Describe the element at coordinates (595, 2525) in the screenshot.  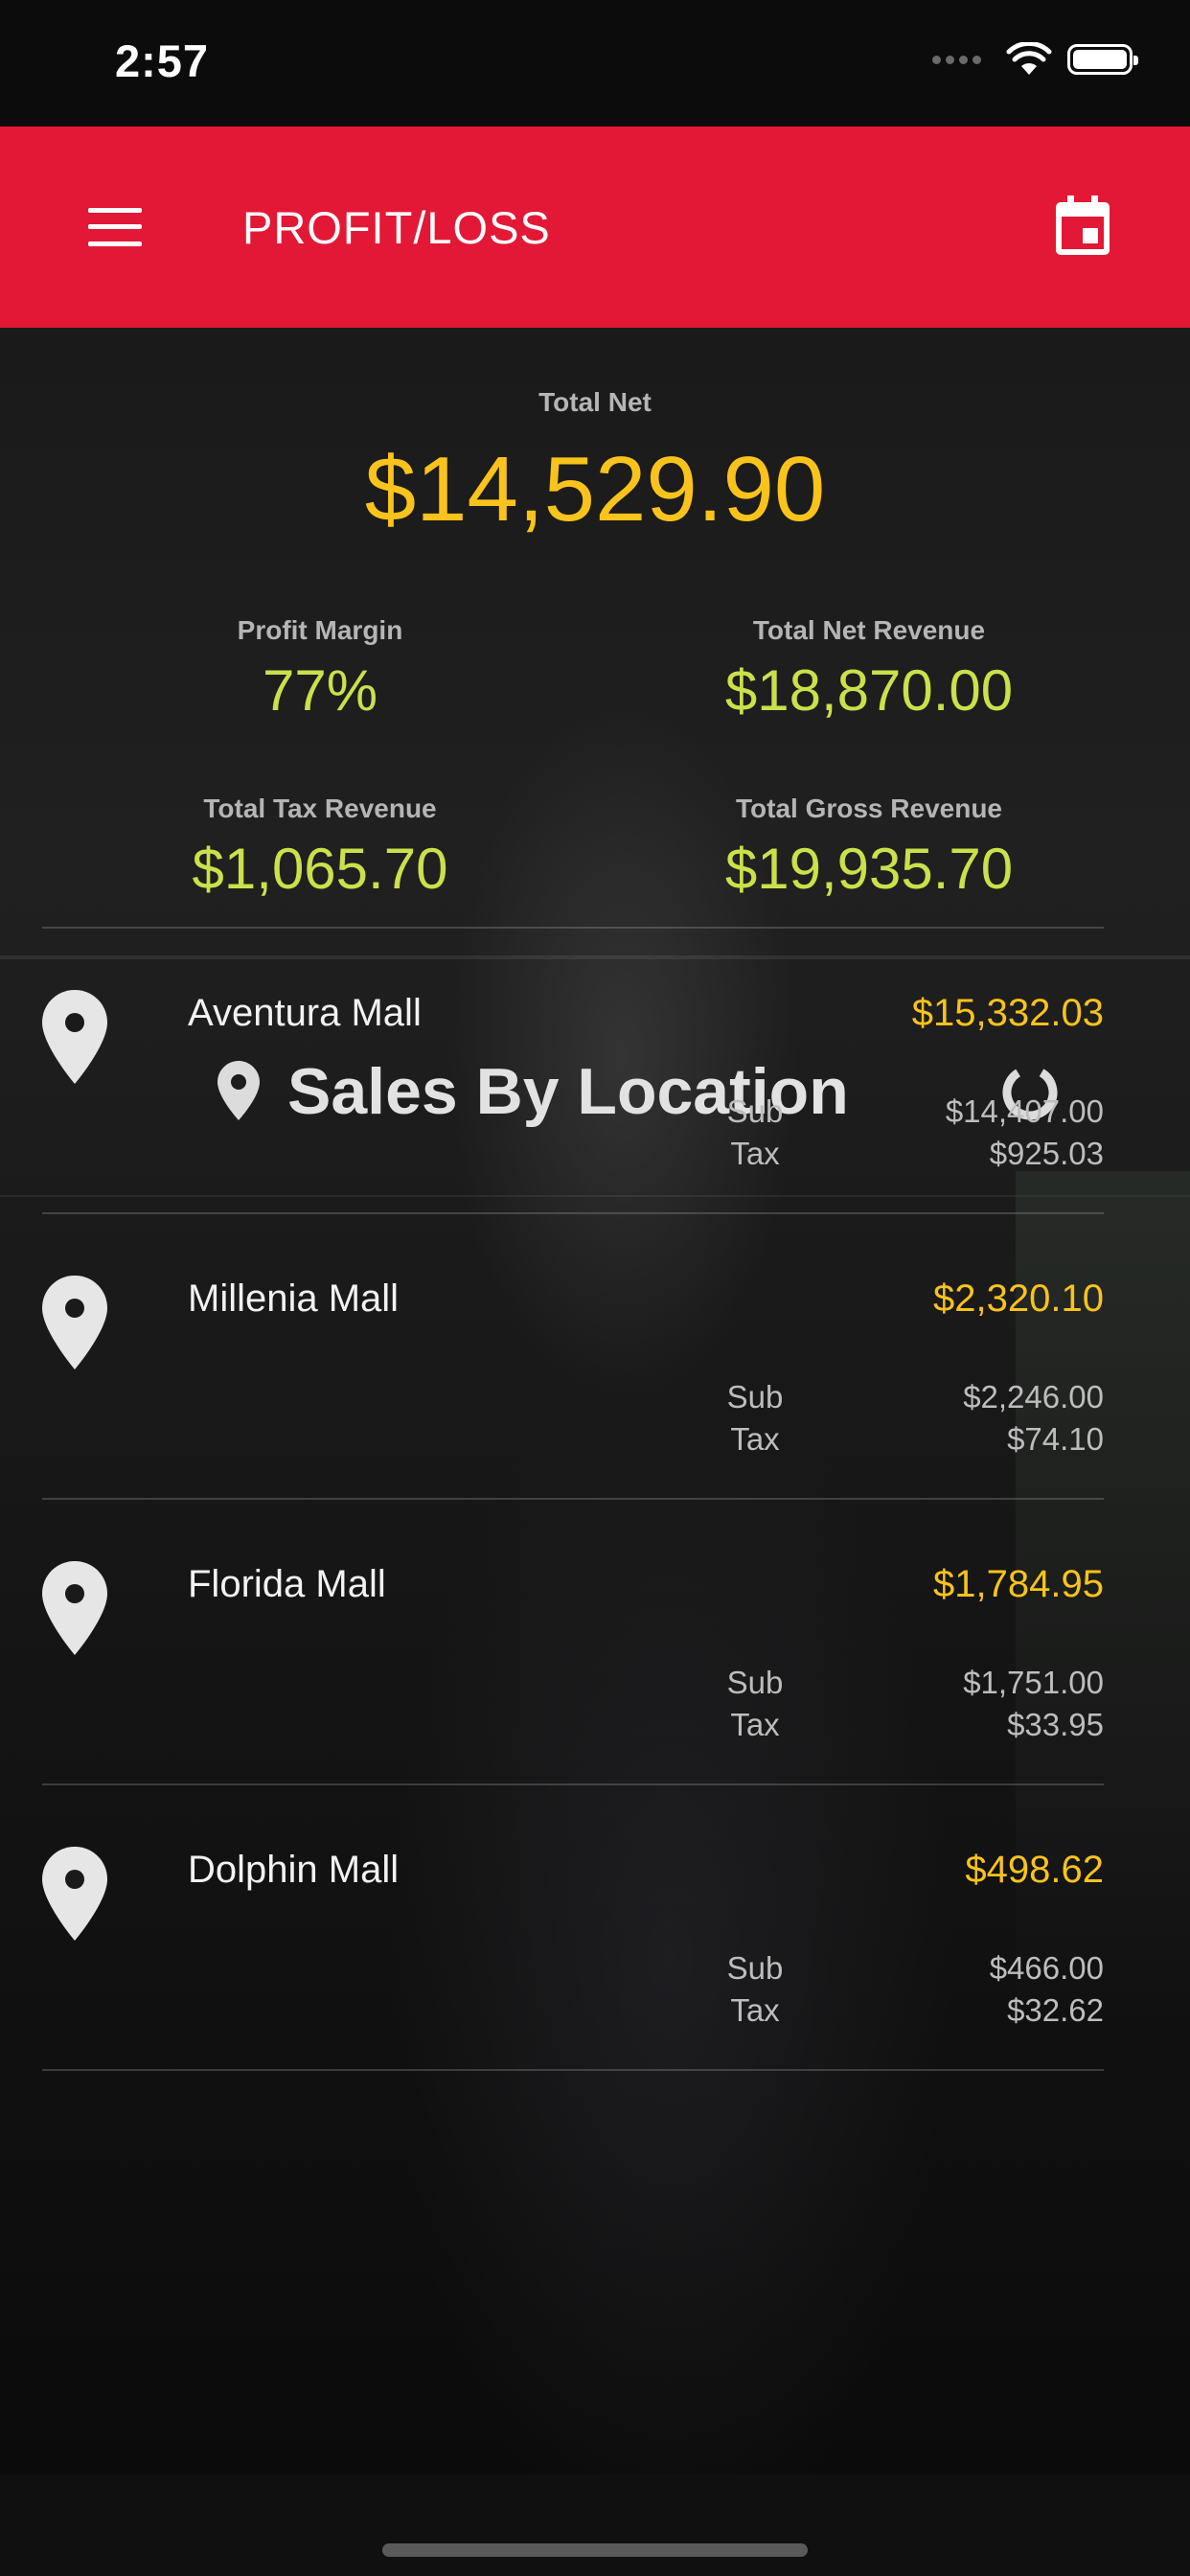
I see `bottom-bar` at that location.